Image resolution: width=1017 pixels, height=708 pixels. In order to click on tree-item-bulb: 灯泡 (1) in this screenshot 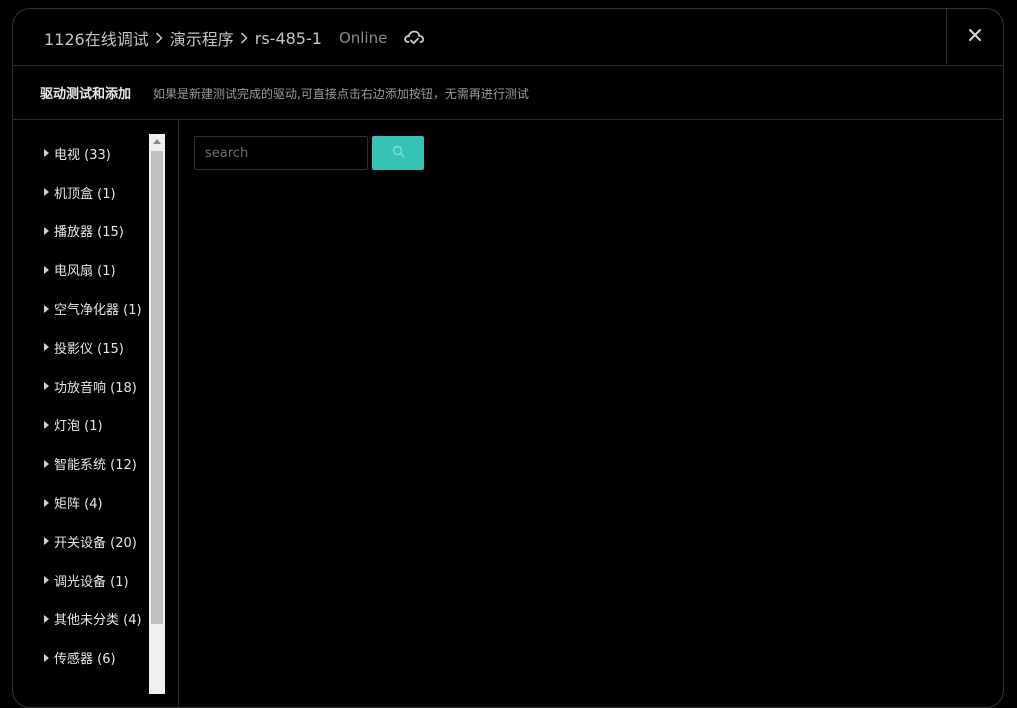, I will do `click(80, 425)`.